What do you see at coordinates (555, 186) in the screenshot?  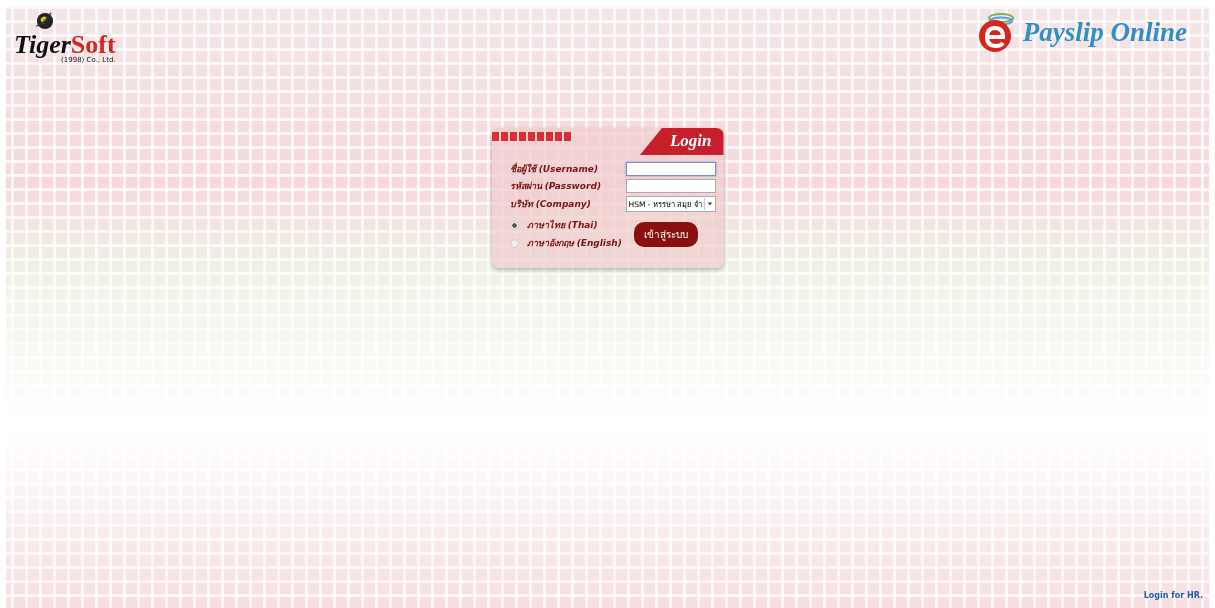 I see `field-label: รหัสผ่าน (Password)` at bounding box center [555, 186].